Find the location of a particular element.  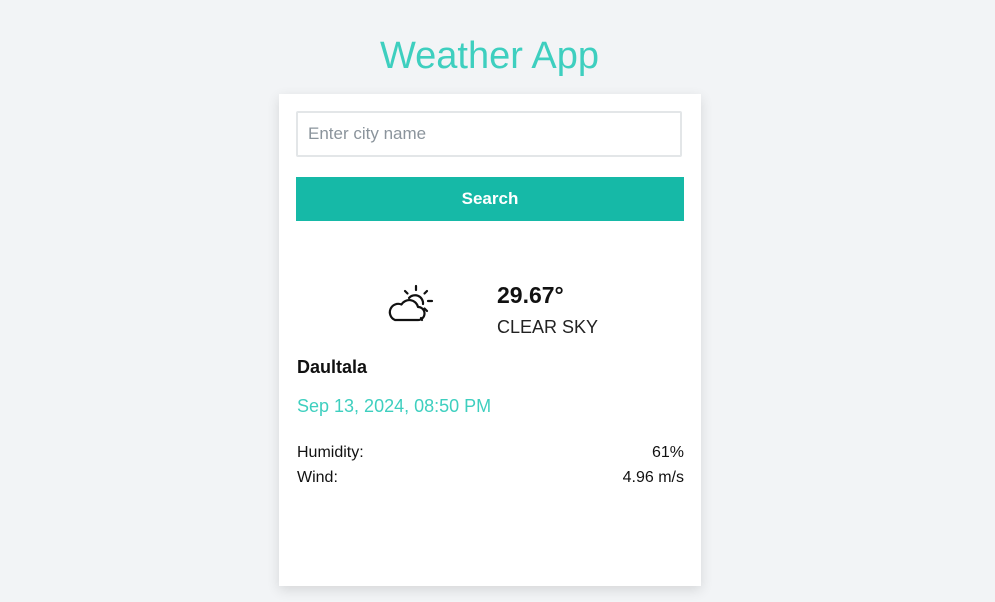

date-time: Sep 13, 2024, 08:50 PM is located at coordinates (394, 406).